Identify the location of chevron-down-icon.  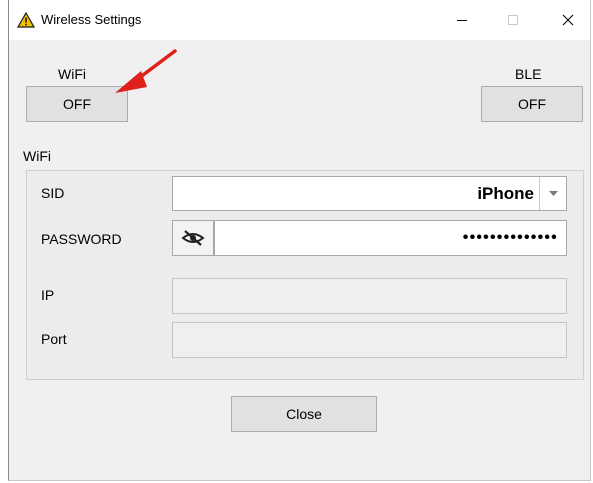
(553, 193).